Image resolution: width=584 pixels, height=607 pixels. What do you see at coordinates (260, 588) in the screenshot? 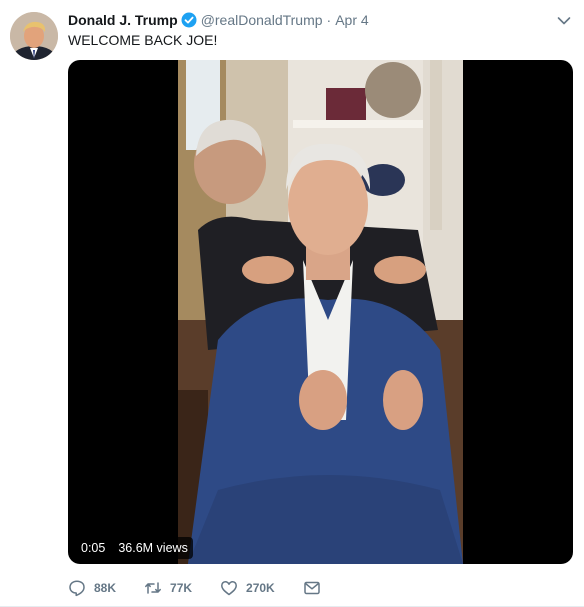
I see `like-count: 270K` at bounding box center [260, 588].